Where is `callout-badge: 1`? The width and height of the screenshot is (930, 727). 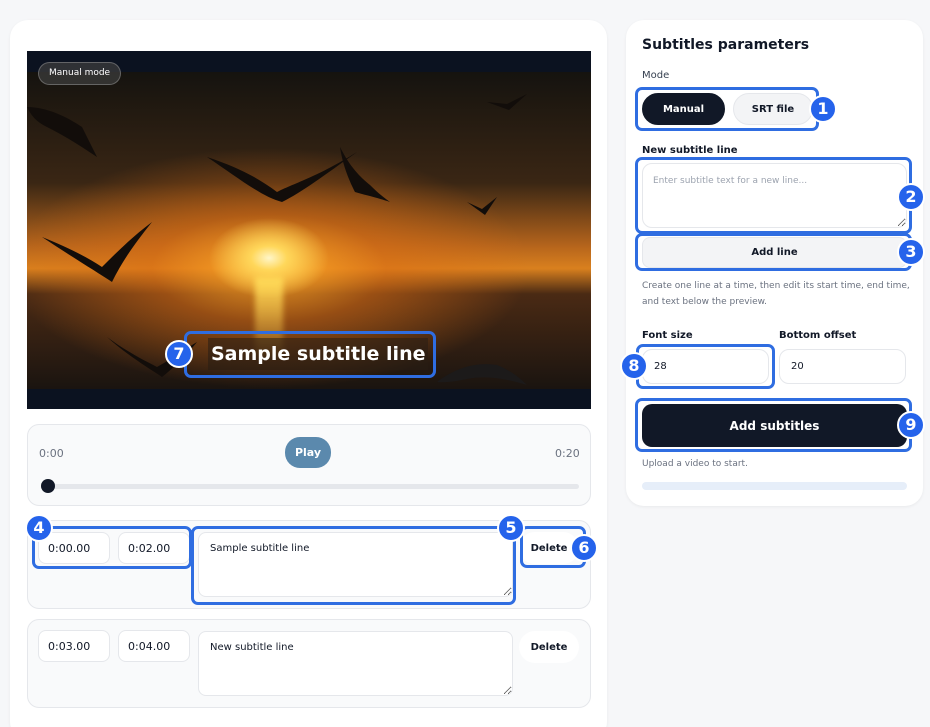 callout-badge: 1 is located at coordinates (823, 109).